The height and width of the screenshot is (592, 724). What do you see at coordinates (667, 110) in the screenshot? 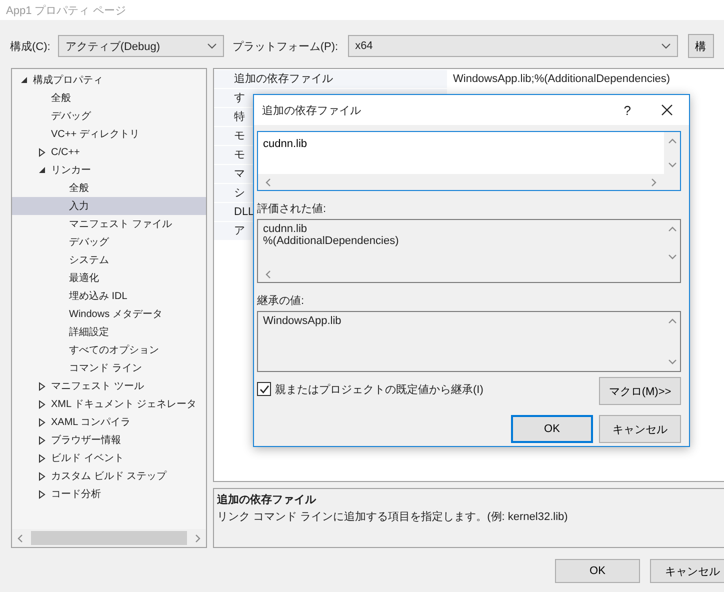
I see `close-icon` at bounding box center [667, 110].